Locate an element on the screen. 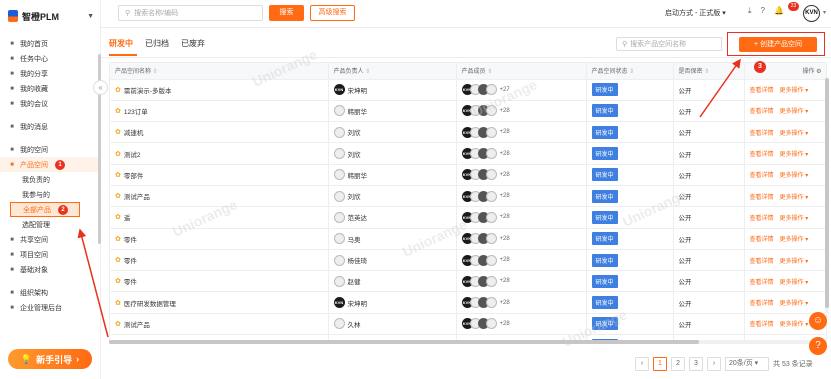  search-button: 搜索 is located at coordinates (286, 13).